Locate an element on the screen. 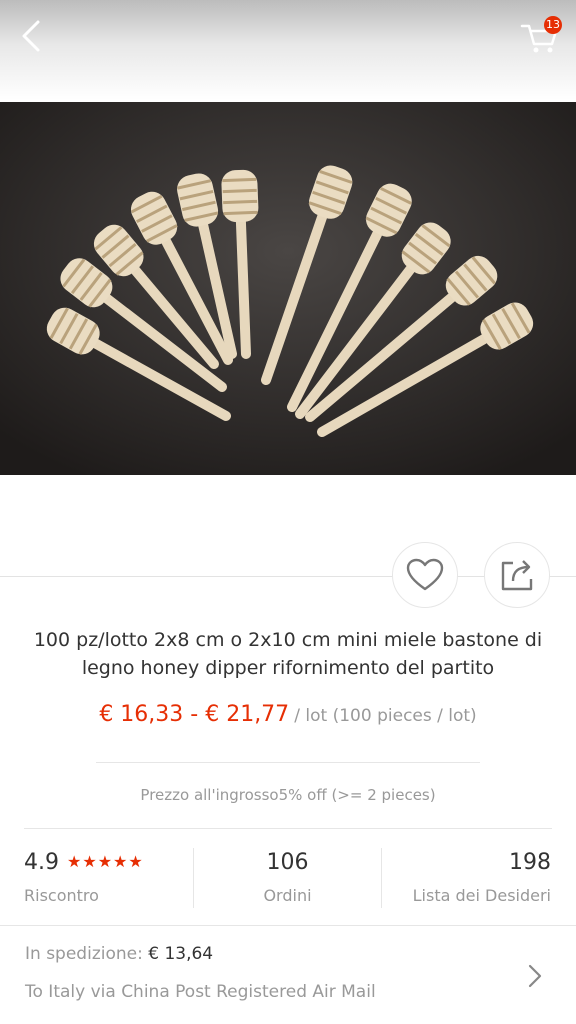 The width and height of the screenshot is (576, 1024). favorite-button is located at coordinates (425, 575).